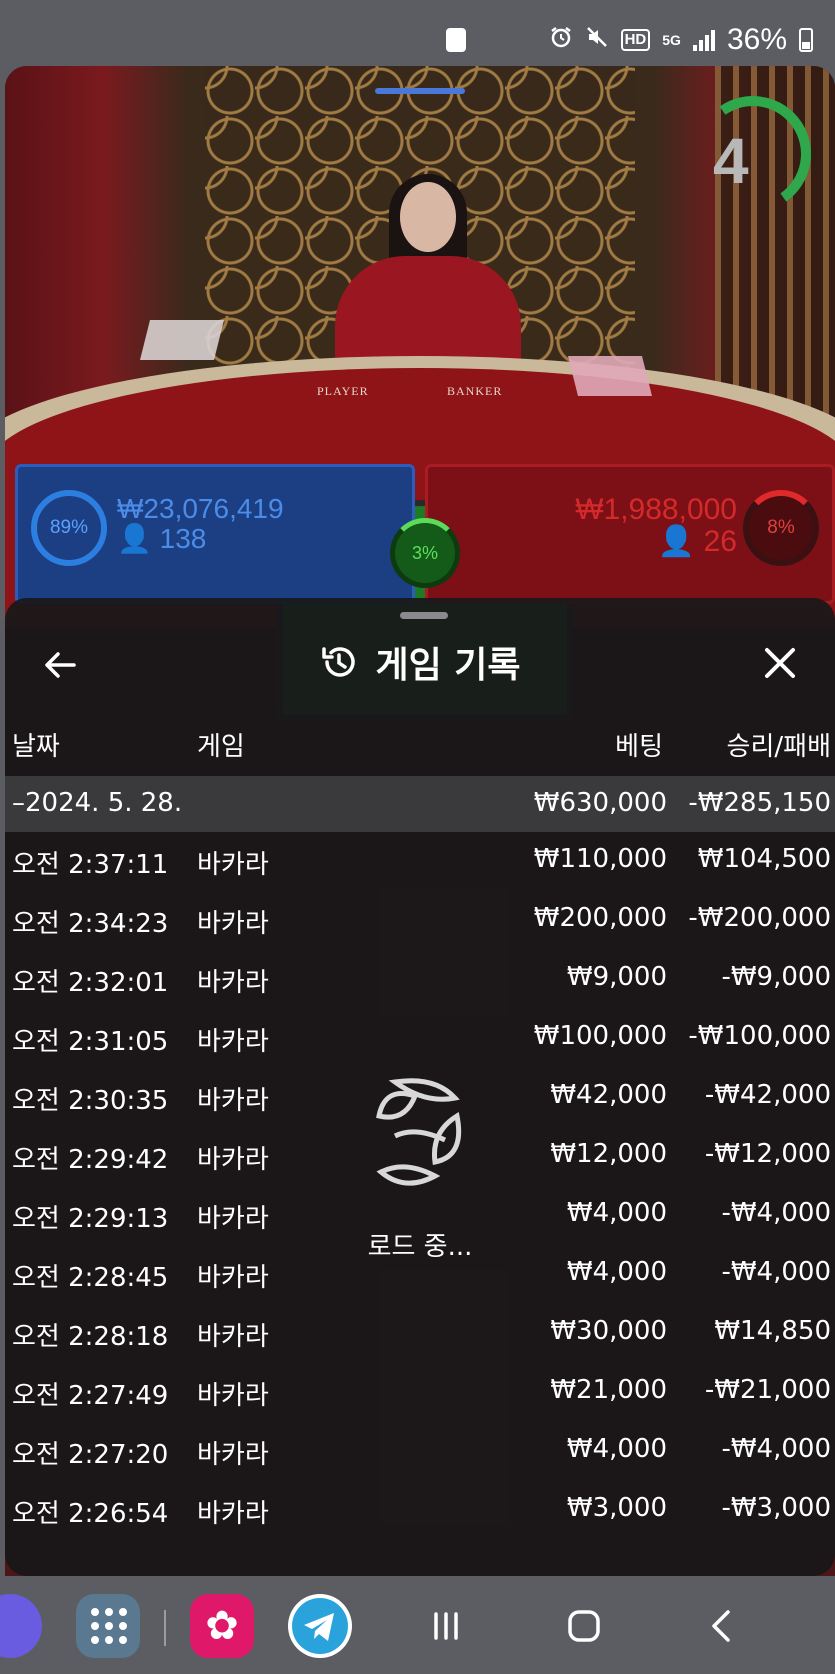 The image size is (835, 1674). What do you see at coordinates (597, 40) in the screenshot?
I see `mute-icon` at bounding box center [597, 40].